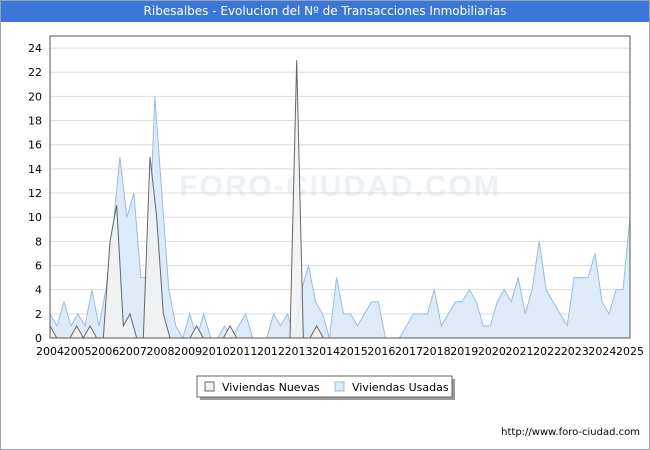 The height and width of the screenshot is (450, 650). I want to click on x-tick-label: 2013, so click(299, 351).